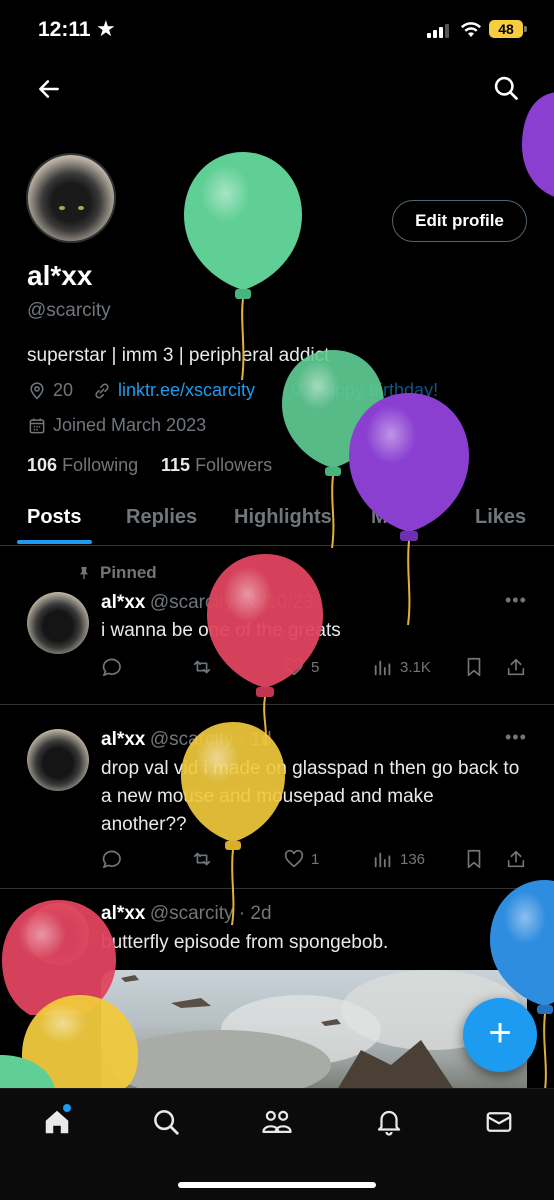 This screenshot has height=1200, width=554. Describe the element at coordinates (64, 29) in the screenshot. I see `status-time: 12:11` at that location.